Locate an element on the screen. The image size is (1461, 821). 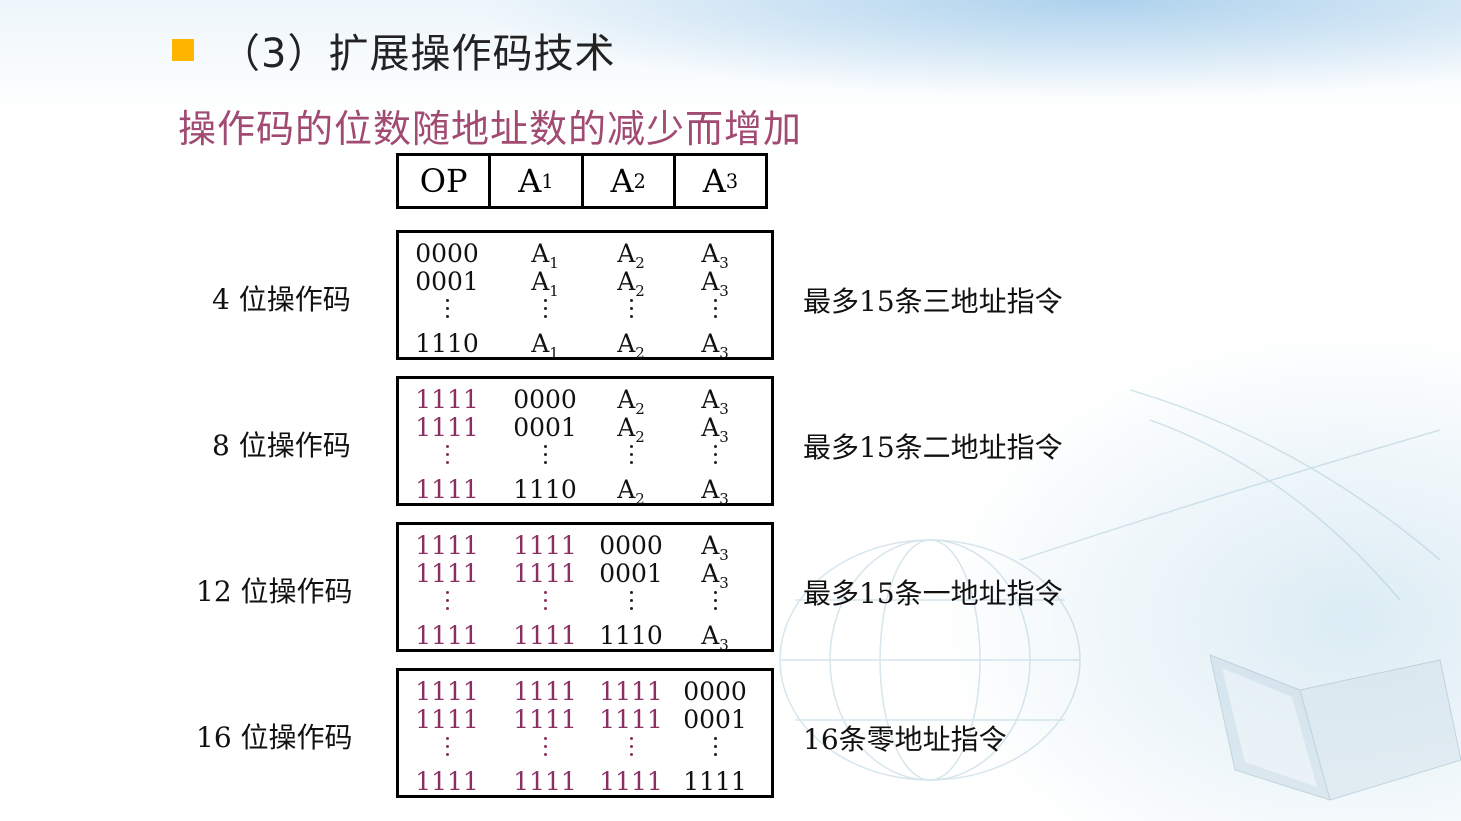
header-a1: A1 is located at coordinates (537, 181).